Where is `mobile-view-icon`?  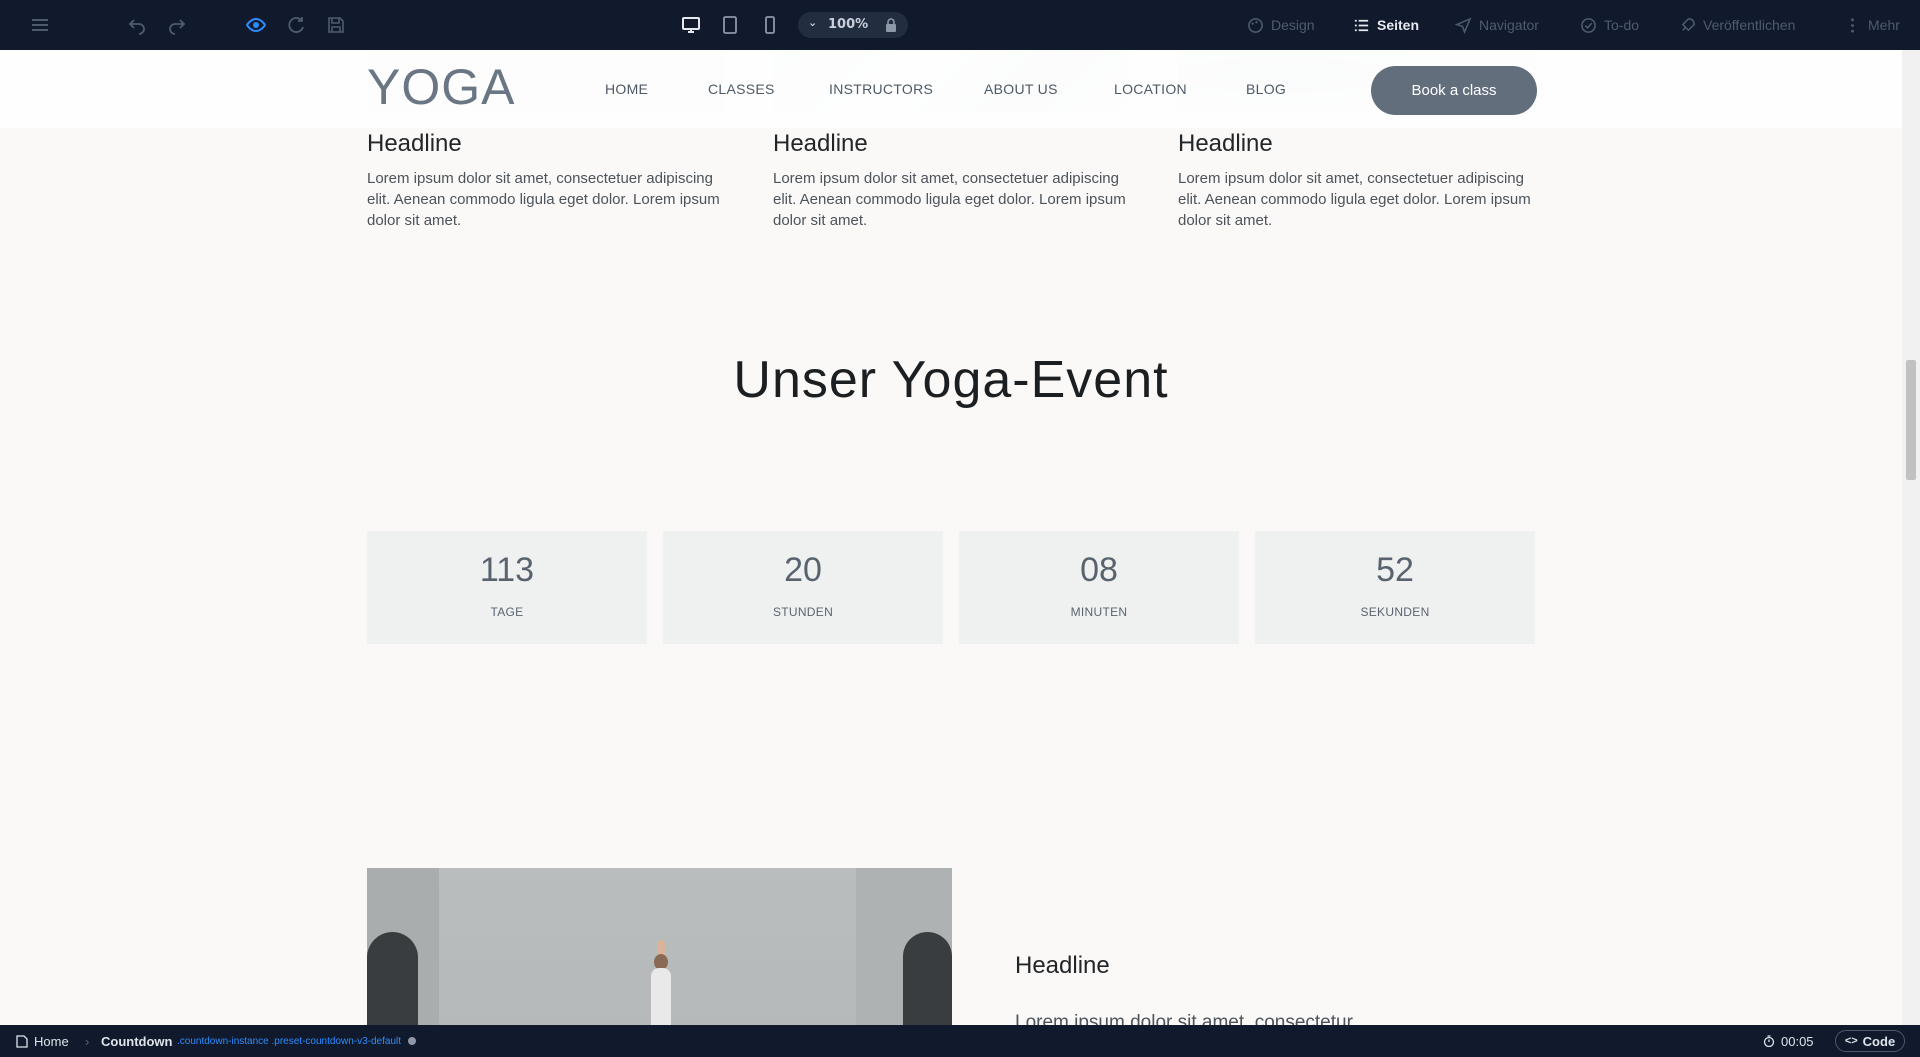
mobile-view-icon is located at coordinates (770, 25).